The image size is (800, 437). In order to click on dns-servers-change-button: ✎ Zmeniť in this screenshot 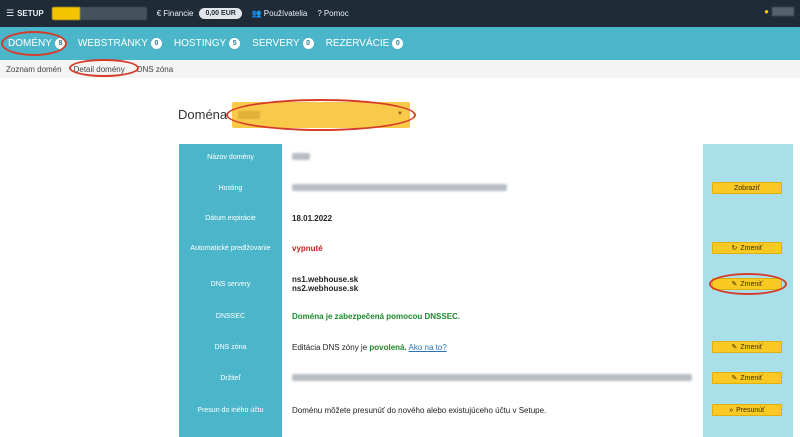, I will do `click(747, 284)`.